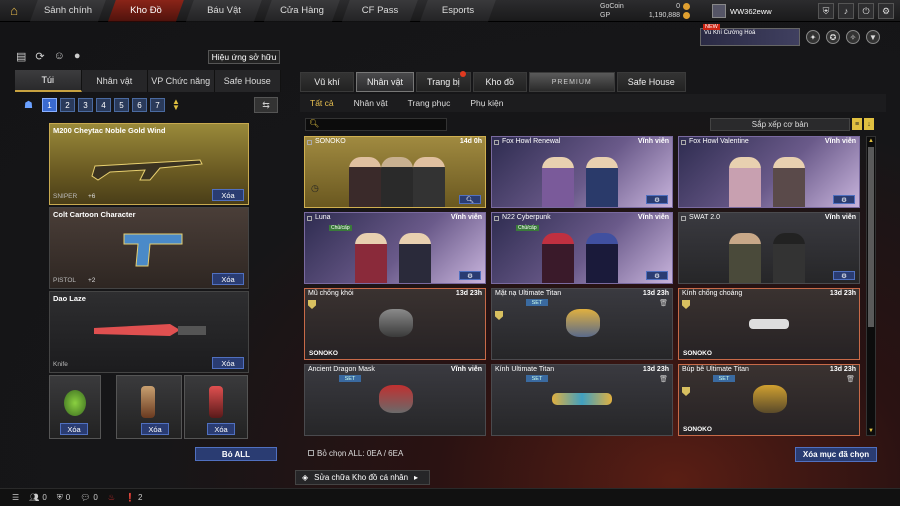  Describe the element at coordinates (85, 497) in the screenshot. I see `chat-icon: 💬︎` at that location.